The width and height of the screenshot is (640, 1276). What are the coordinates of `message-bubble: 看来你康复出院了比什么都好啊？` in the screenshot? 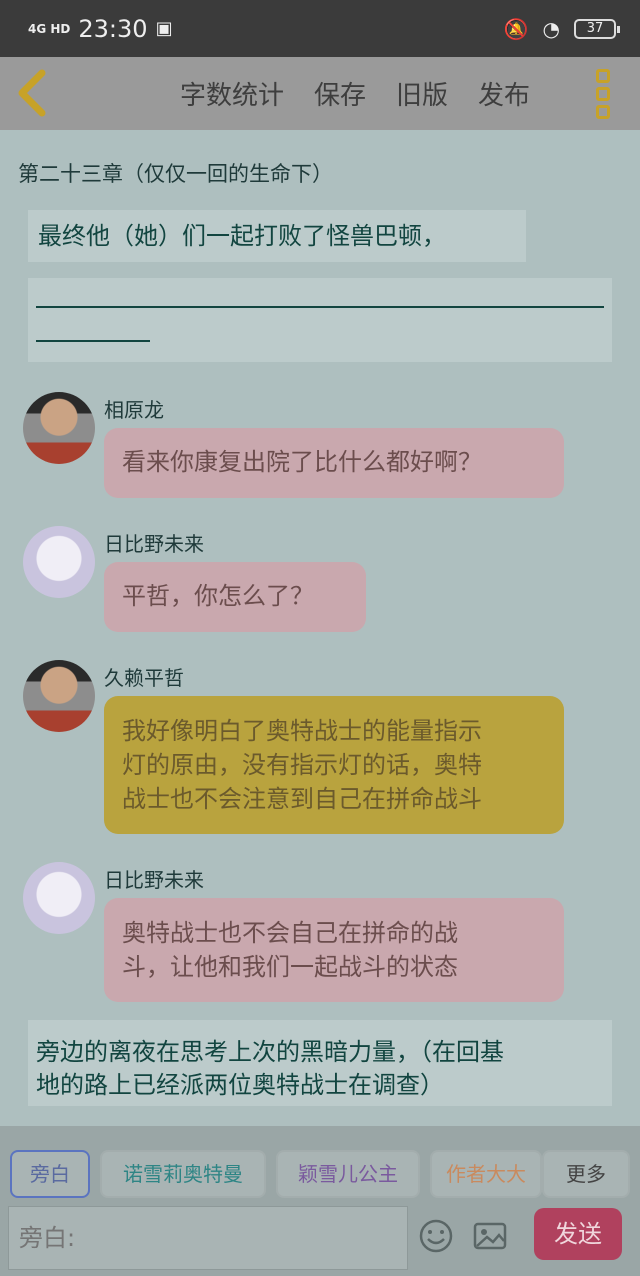 It's located at (334, 463).